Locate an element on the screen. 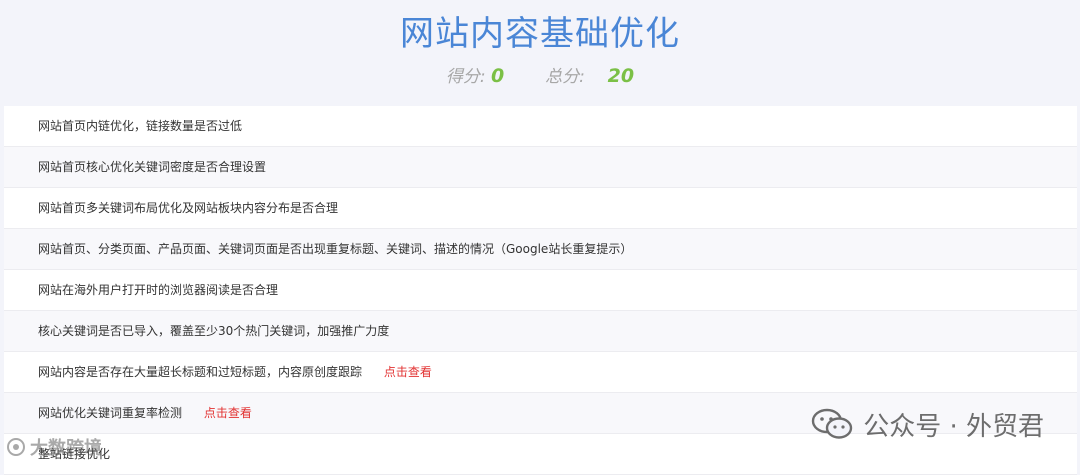 The image size is (1080, 475). score-value: 0 is located at coordinates (498, 76).